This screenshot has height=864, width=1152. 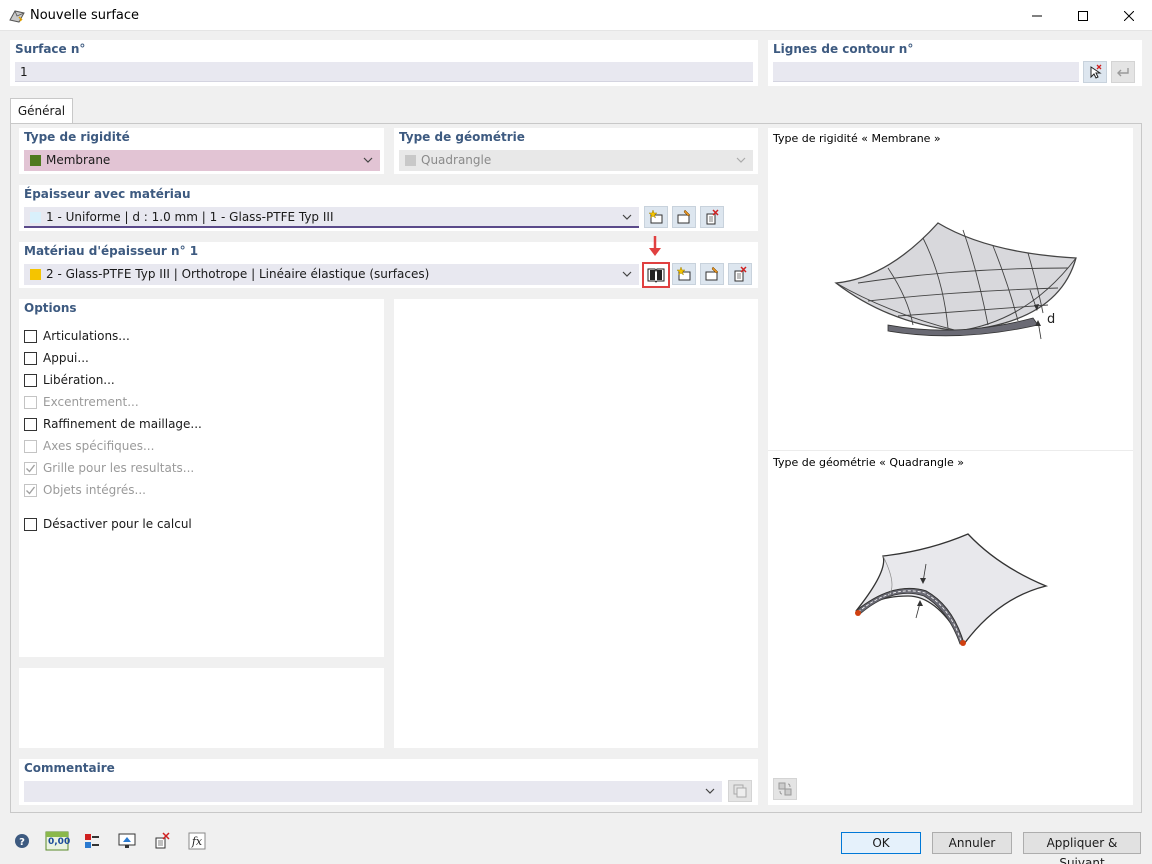 What do you see at coordinates (57, 841) in the screenshot?
I see `units-button: 0,00` at bounding box center [57, 841].